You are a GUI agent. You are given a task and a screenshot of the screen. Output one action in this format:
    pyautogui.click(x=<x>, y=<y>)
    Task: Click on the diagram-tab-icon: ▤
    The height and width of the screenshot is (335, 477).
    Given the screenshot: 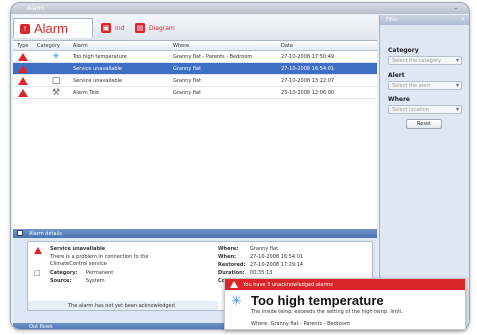 What is the action you would take?
    pyautogui.click(x=140, y=28)
    